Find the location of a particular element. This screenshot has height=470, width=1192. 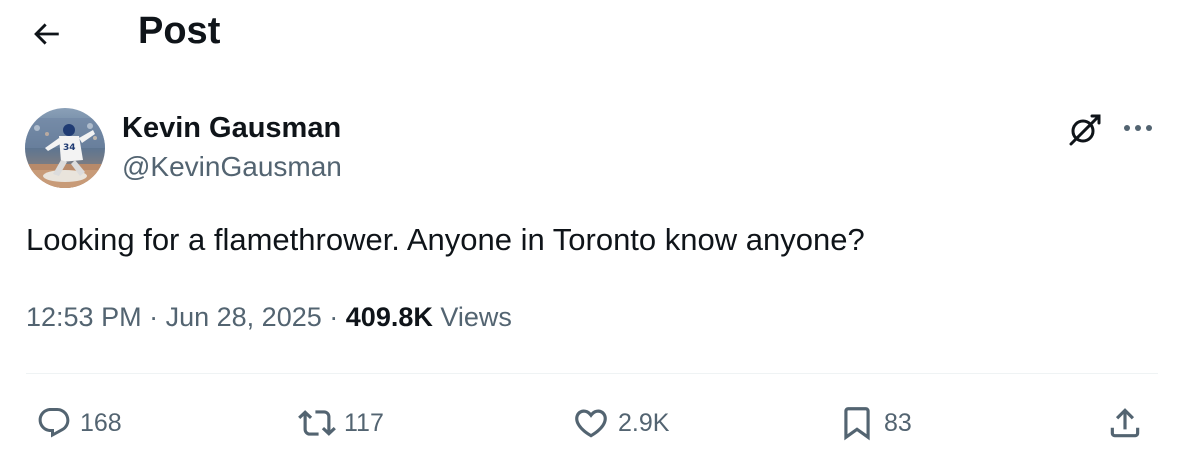

grok-icon is located at coordinates (1084, 130).